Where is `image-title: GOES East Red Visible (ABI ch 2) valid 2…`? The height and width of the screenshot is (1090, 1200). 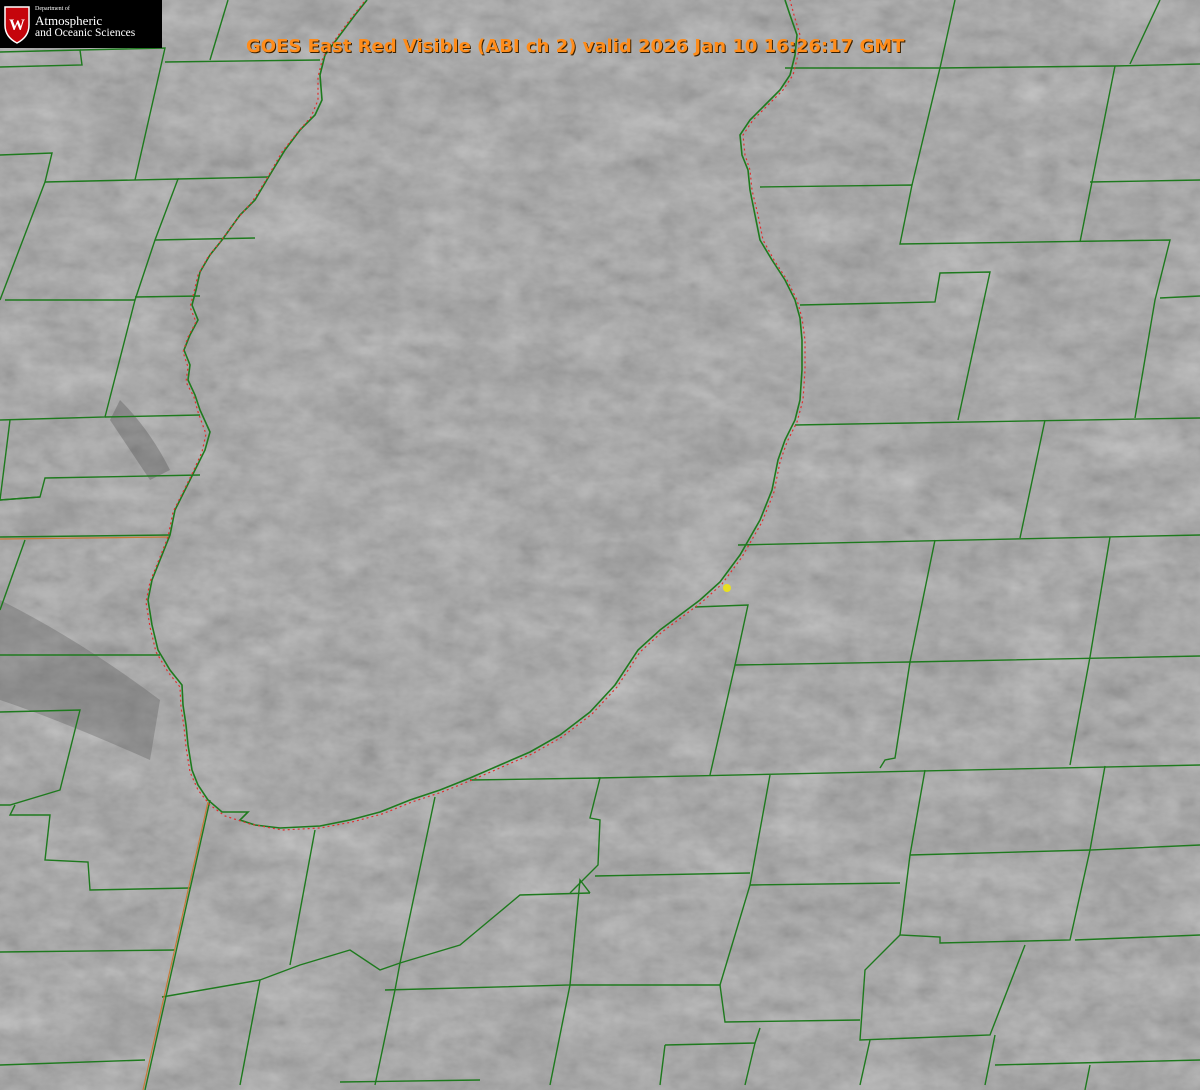
image-title: GOES East Red Visible (ABI ch 2) valid 2… is located at coordinates (575, 46).